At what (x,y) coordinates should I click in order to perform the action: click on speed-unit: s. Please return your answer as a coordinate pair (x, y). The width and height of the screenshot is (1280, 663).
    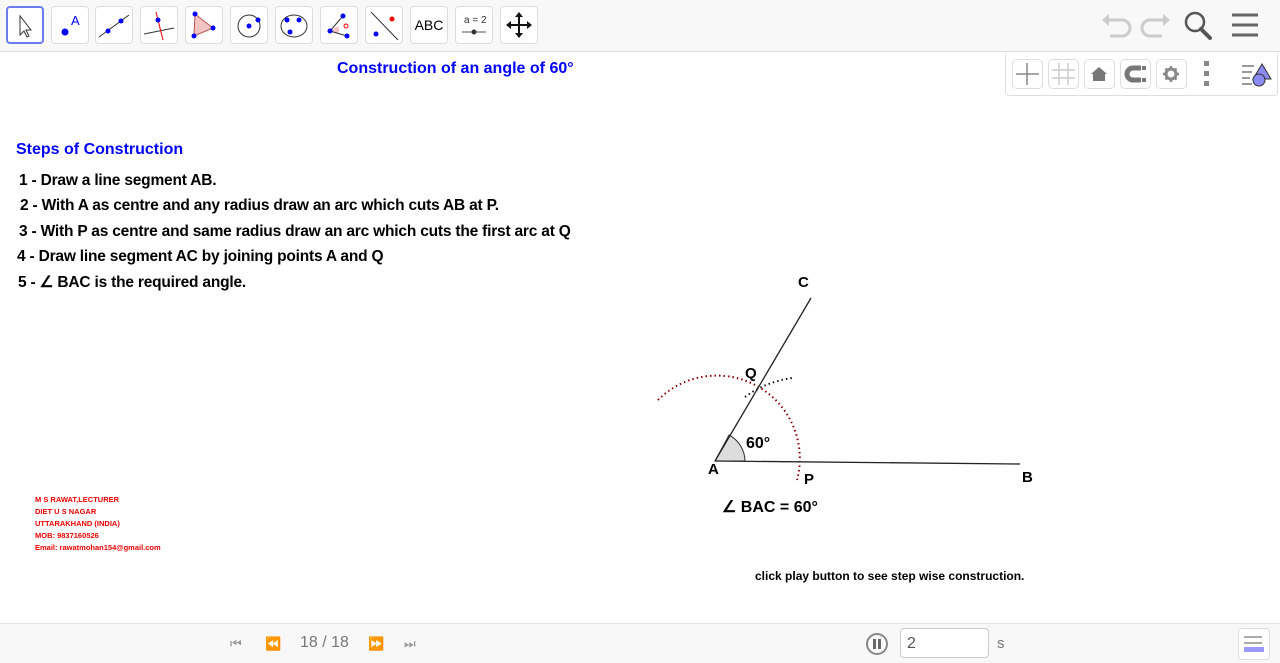
    Looking at the image, I should click on (1001, 643).